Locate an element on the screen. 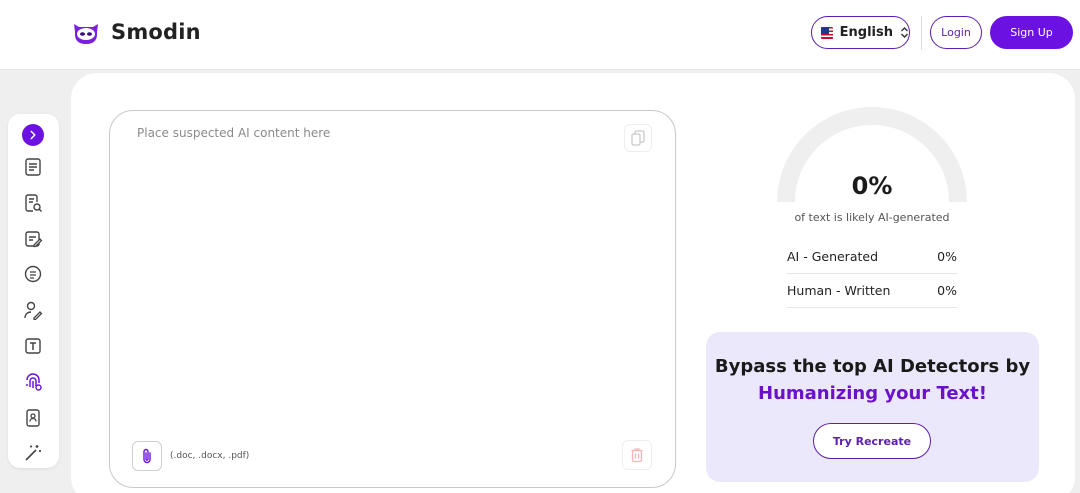 The height and width of the screenshot is (493, 1080). language-selector: English is located at coordinates (860, 32).